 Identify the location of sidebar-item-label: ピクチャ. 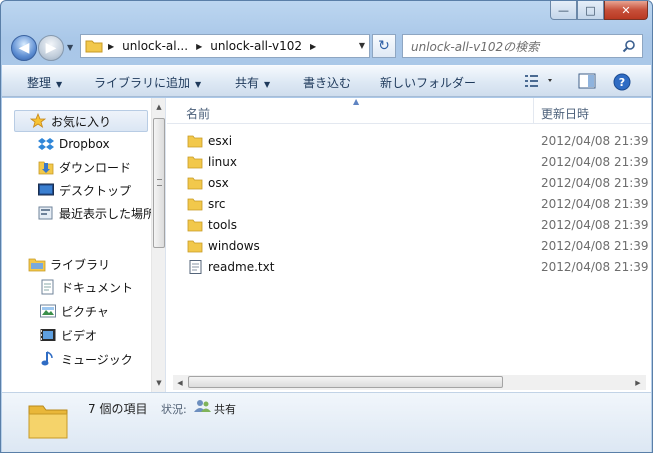
(85, 311).